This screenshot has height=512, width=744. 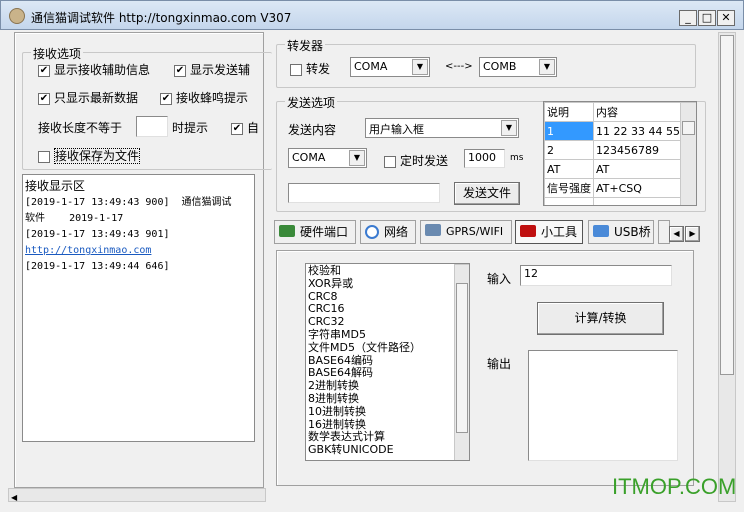 I want to click on cell: 2, so click(x=569, y=150).